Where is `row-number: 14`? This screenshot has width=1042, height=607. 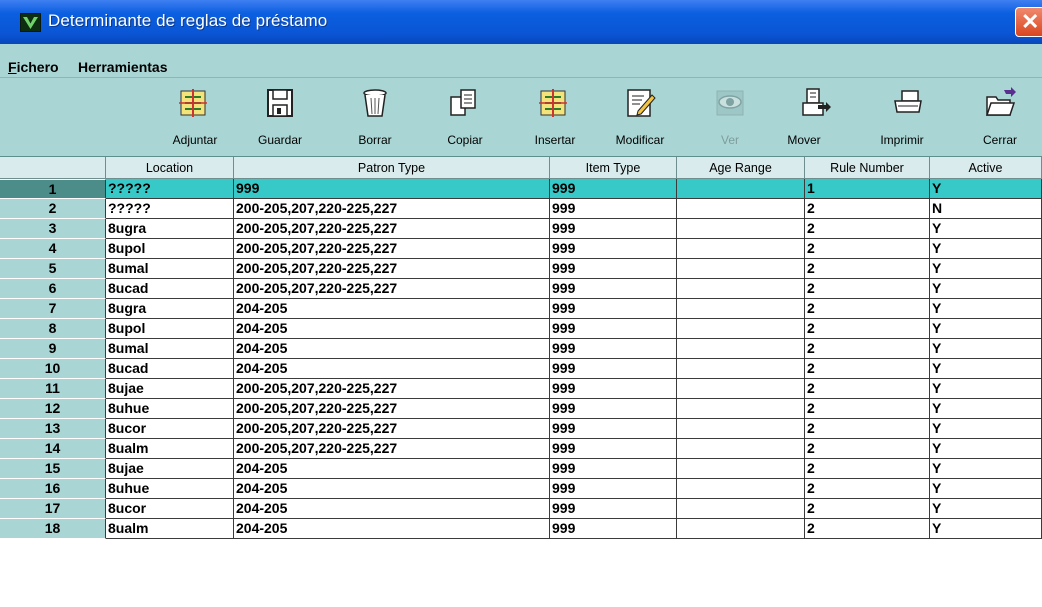
row-number: 14 is located at coordinates (53, 449).